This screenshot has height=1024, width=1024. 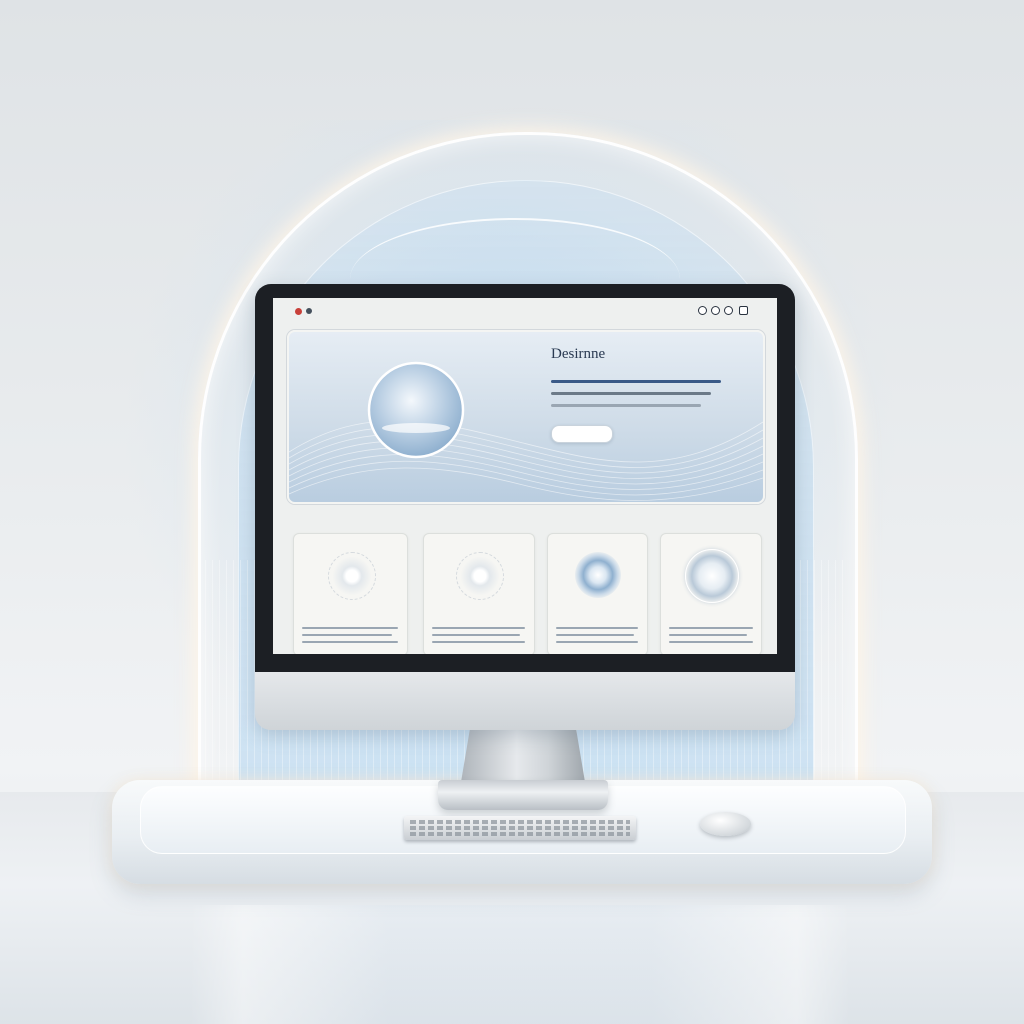 What do you see at coordinates (702, 310) in the screenshot?
I see `account-icon` at bounding box center [702, 310].